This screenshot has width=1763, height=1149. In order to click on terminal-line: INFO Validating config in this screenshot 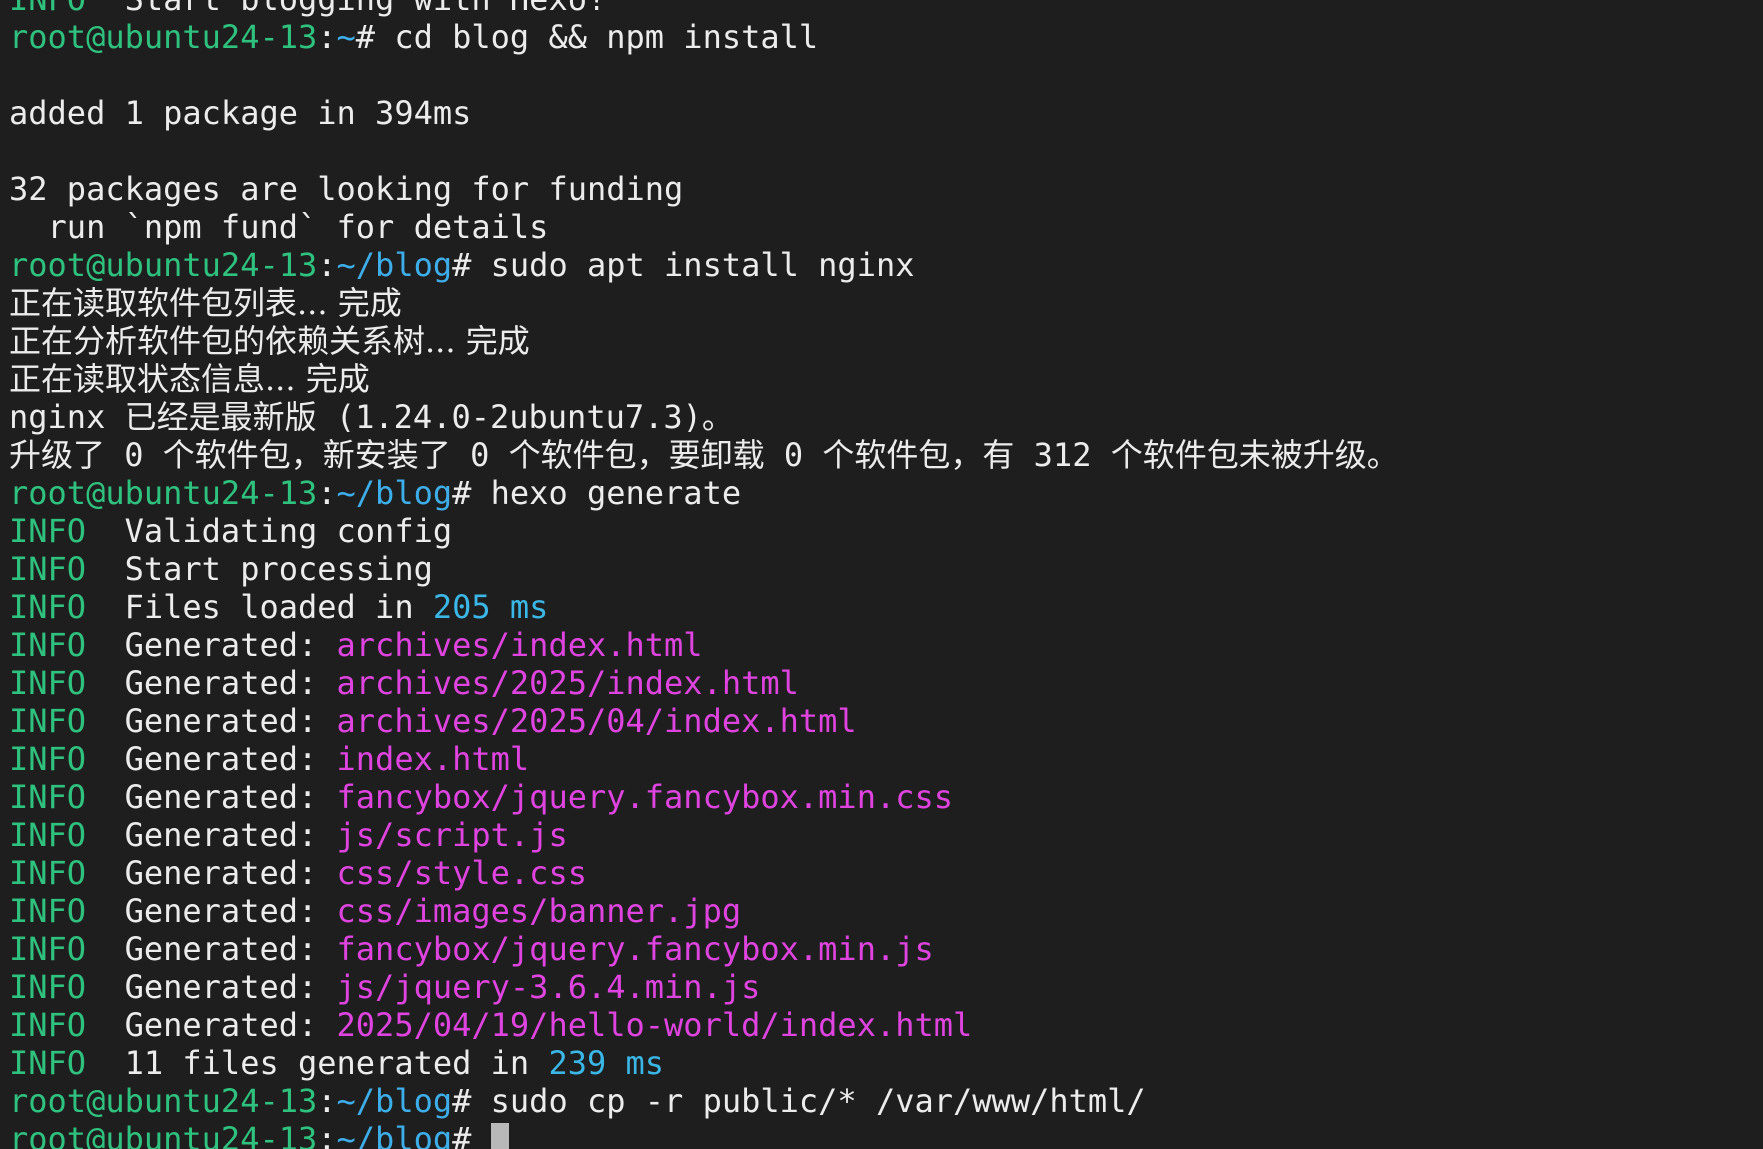, I will do `click(886, 531)`.